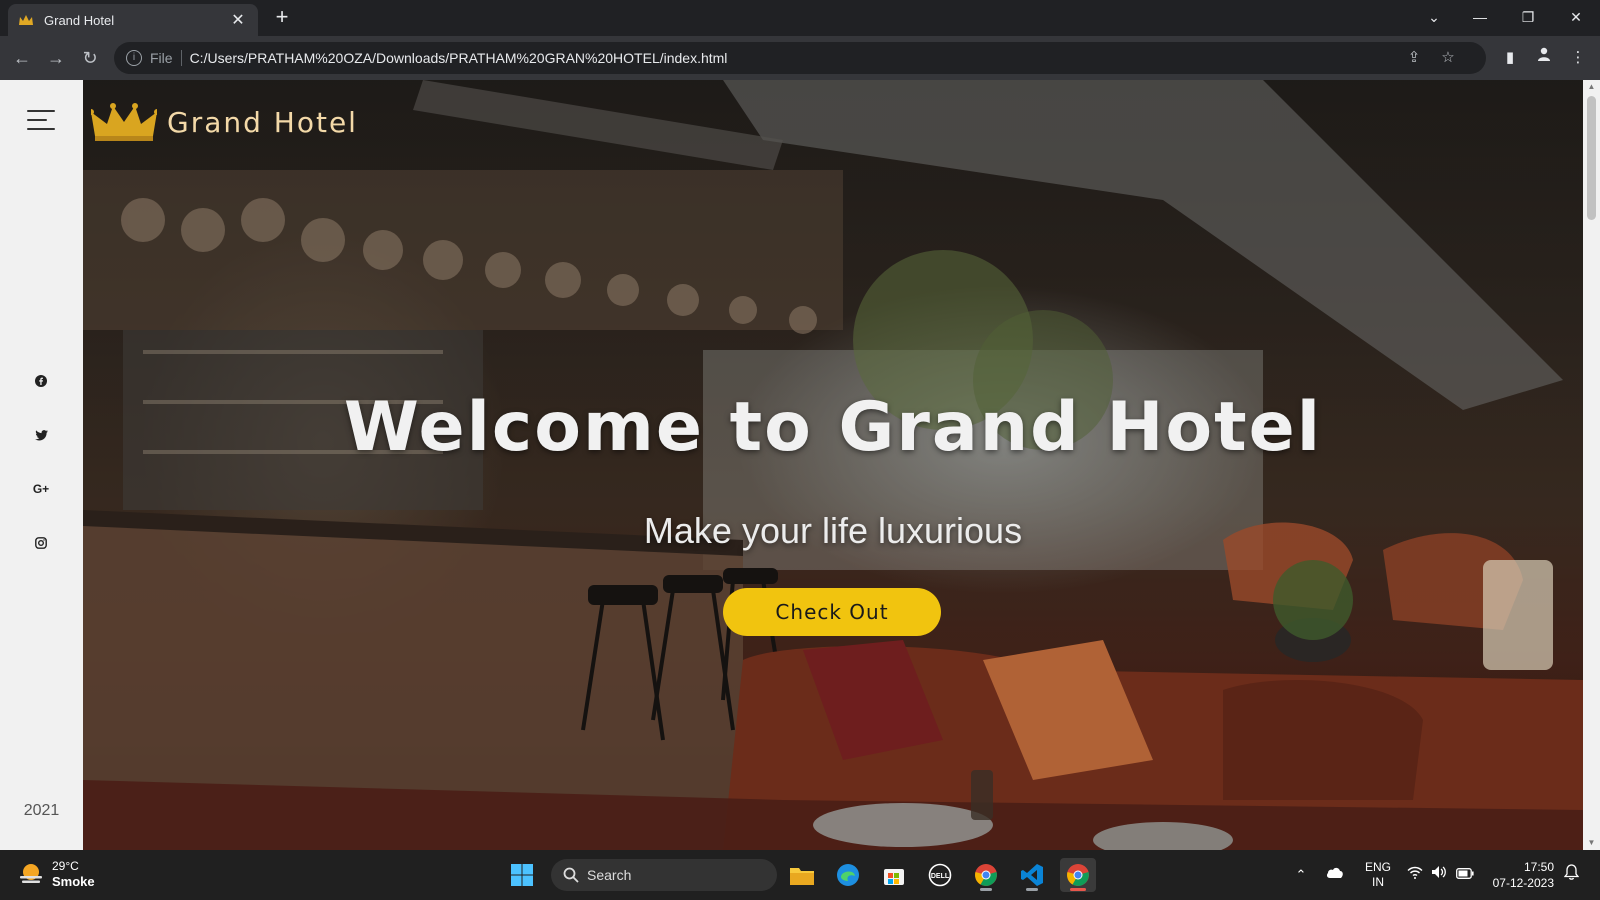  I want to click on profile-avatar-icon, so click(1544, 54).